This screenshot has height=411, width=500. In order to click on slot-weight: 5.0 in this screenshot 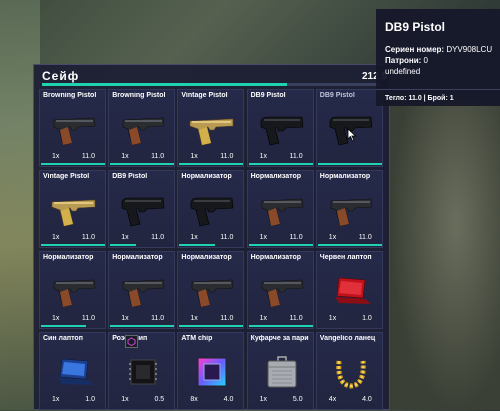, I will do `click(297, 399)`.